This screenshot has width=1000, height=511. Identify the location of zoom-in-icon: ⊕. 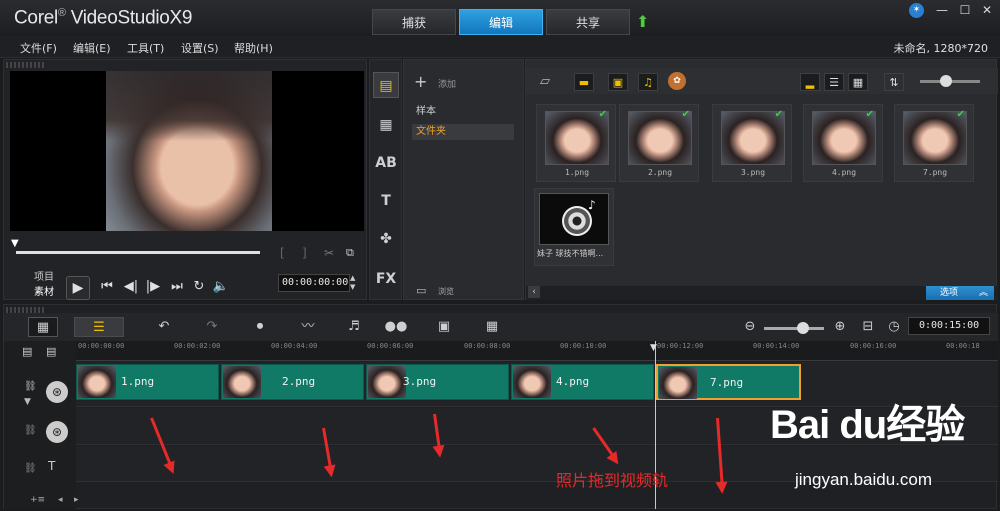
(840, 327).